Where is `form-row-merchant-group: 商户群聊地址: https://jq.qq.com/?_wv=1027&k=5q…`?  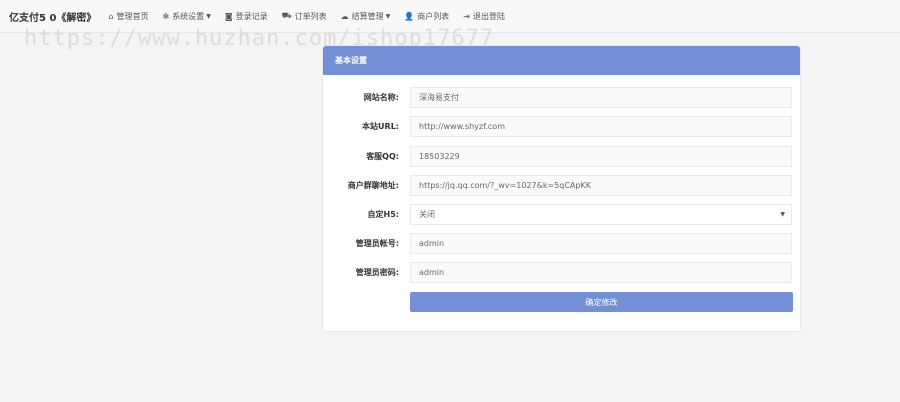 form-row-merchant-group: 商户群聊地址: https://jq.qq.com/?_wv=1027&k=5q… is located at coordinates (562, 185).